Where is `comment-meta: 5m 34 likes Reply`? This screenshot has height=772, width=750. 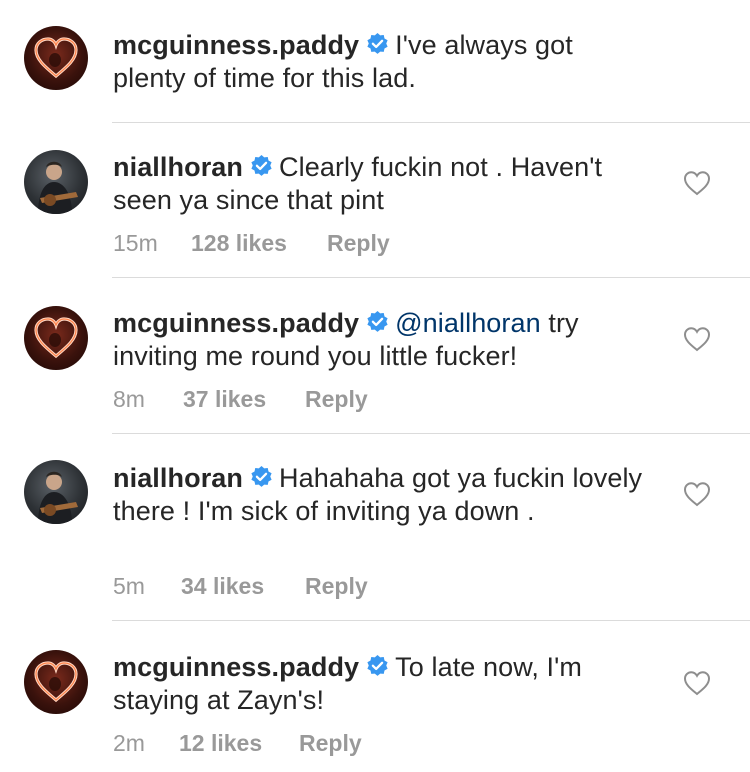 comment-meta: 5m 34 likes Reply is located at coordinates (240, 586).